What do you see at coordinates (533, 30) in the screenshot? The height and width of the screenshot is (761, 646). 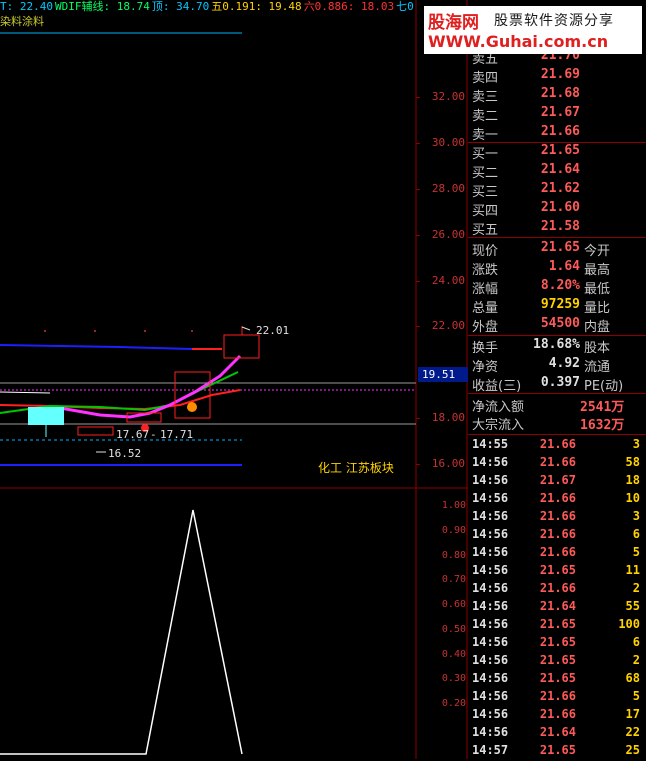 I see `guhai-logo: 股海网 股票软件资源分享 WWW.Guhai.com.cn` at bounding box center [533, 30].